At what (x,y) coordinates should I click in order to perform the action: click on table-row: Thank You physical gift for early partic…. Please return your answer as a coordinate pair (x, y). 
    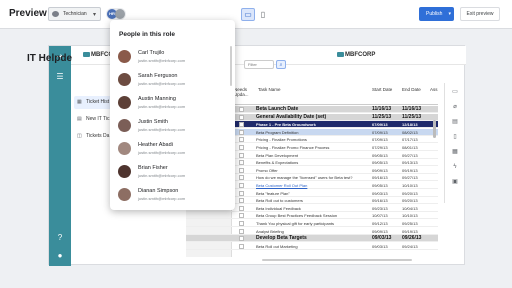
    Looking at the image, I should click on (312, 223).